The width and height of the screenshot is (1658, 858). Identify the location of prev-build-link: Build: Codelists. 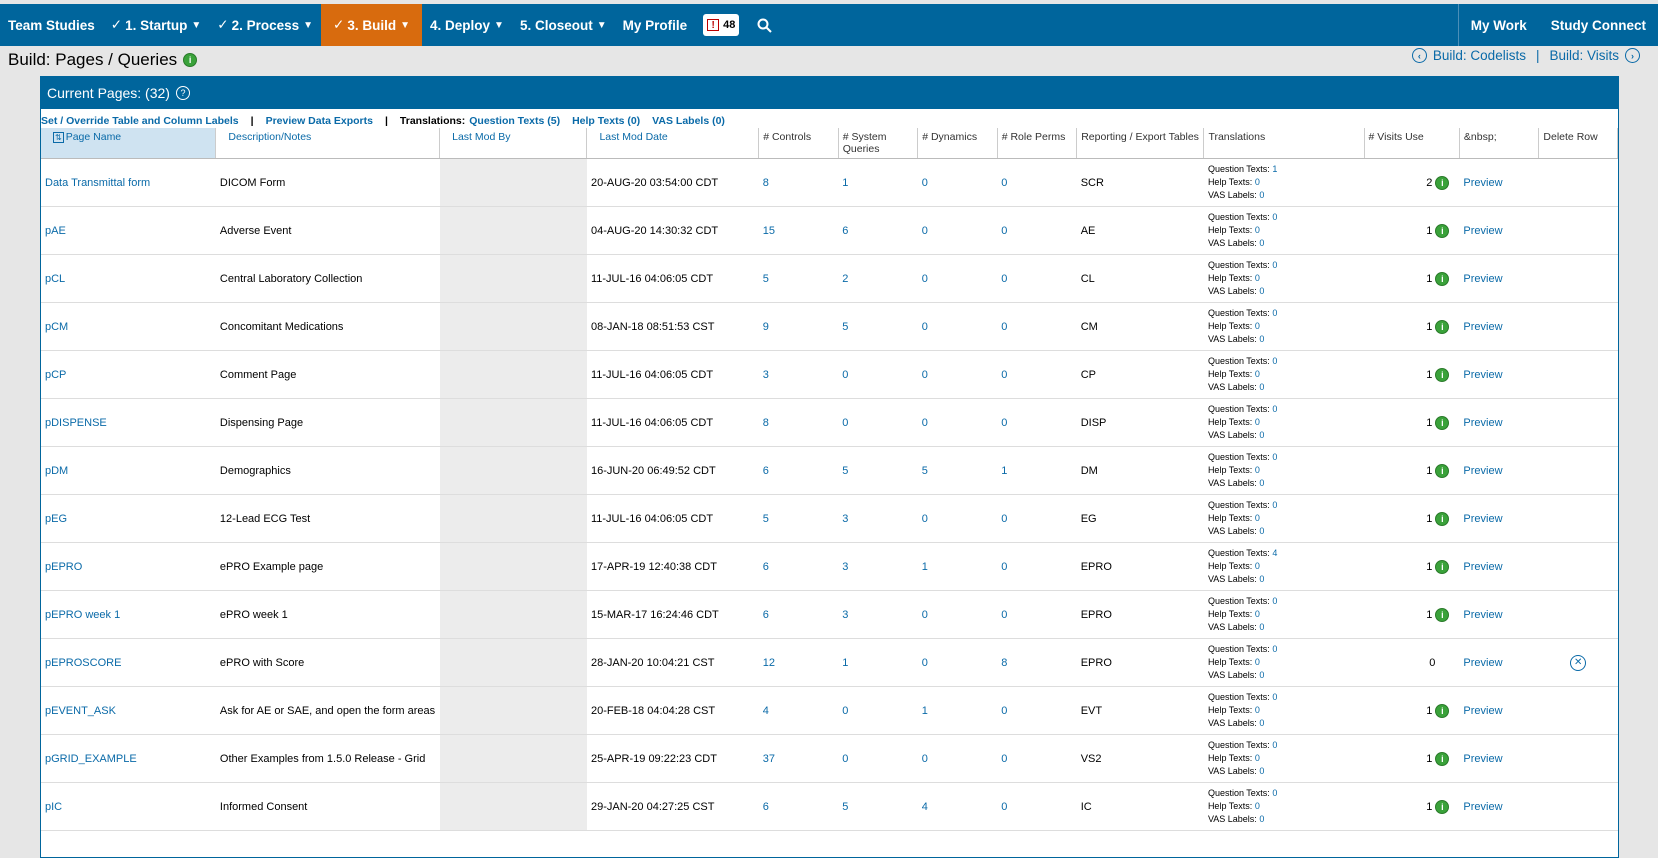
(1479, 55).